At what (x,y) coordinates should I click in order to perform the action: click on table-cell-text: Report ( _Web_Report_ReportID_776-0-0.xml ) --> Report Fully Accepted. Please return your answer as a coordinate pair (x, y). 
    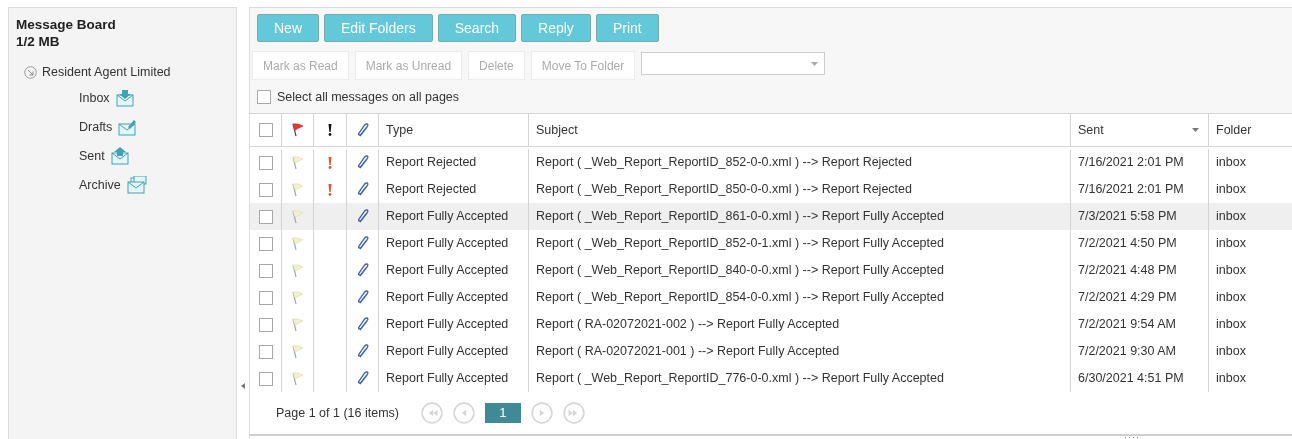
    Looking at the image, I should click on (740, 379).